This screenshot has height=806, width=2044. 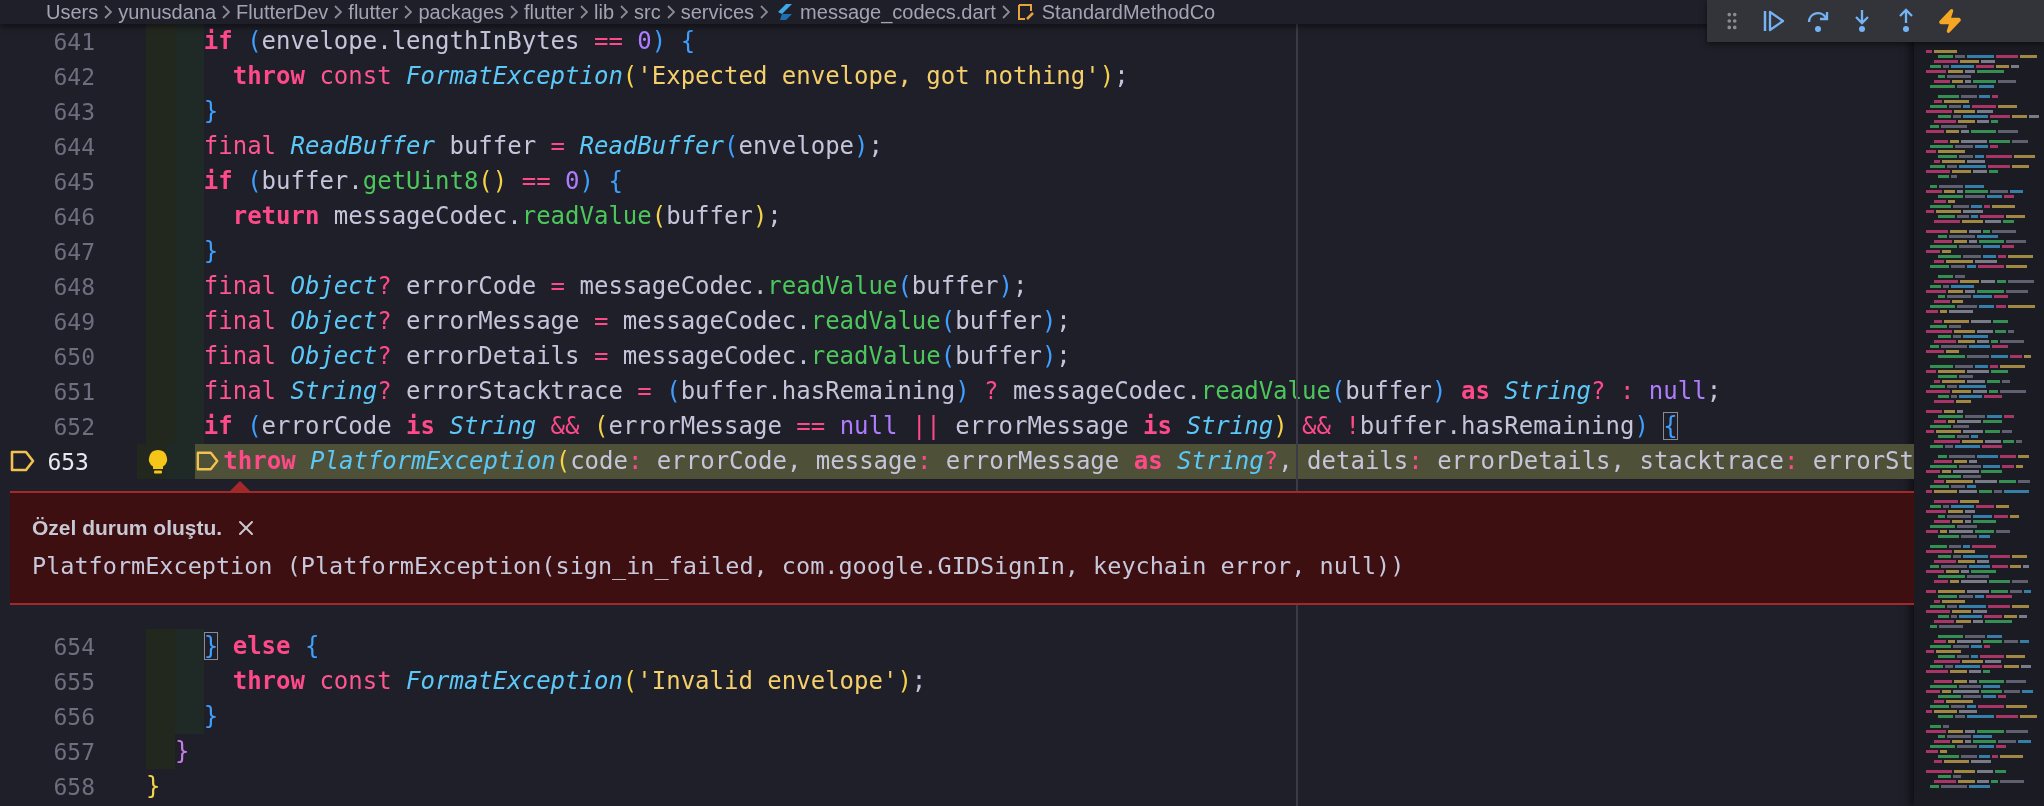 I want to click on breadcrumb-item: services, so click(x=717, y=12).